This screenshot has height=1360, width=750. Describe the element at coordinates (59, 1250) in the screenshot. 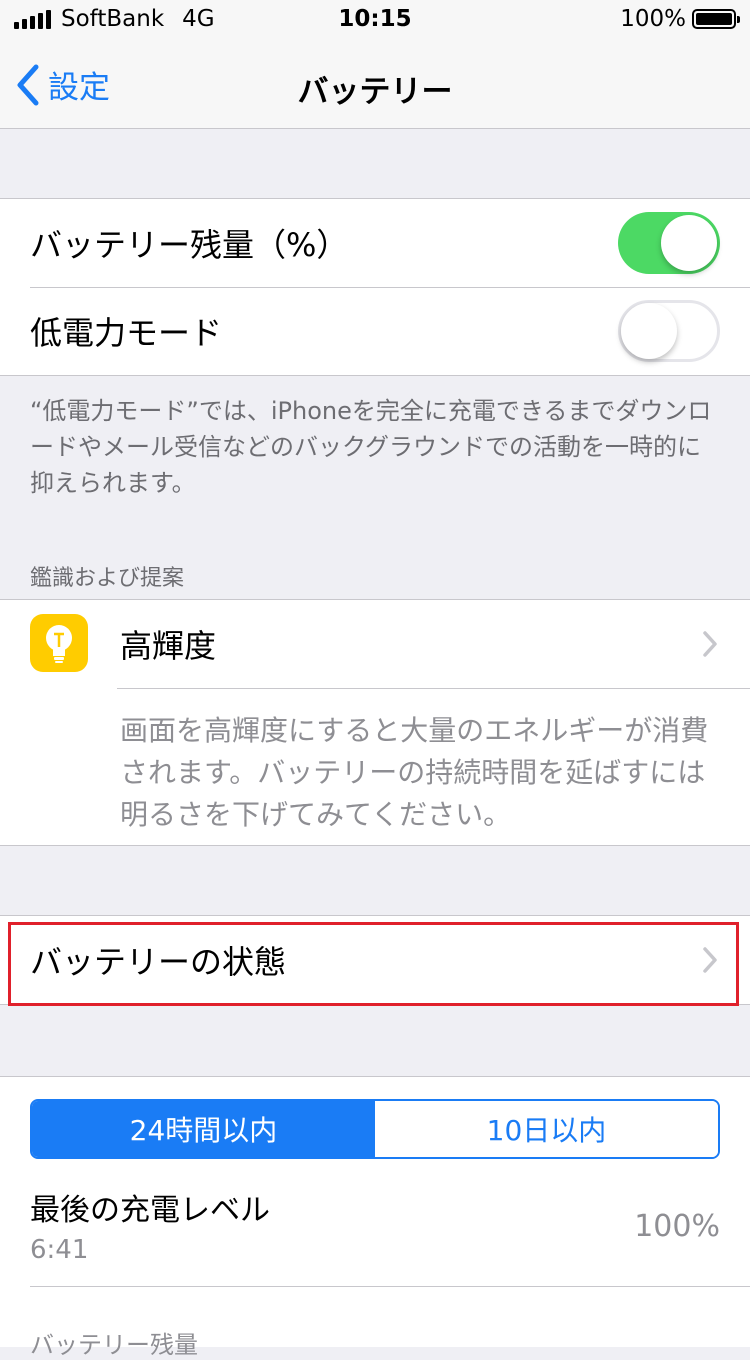

I see `last-charge-time: 6:41` at that location.